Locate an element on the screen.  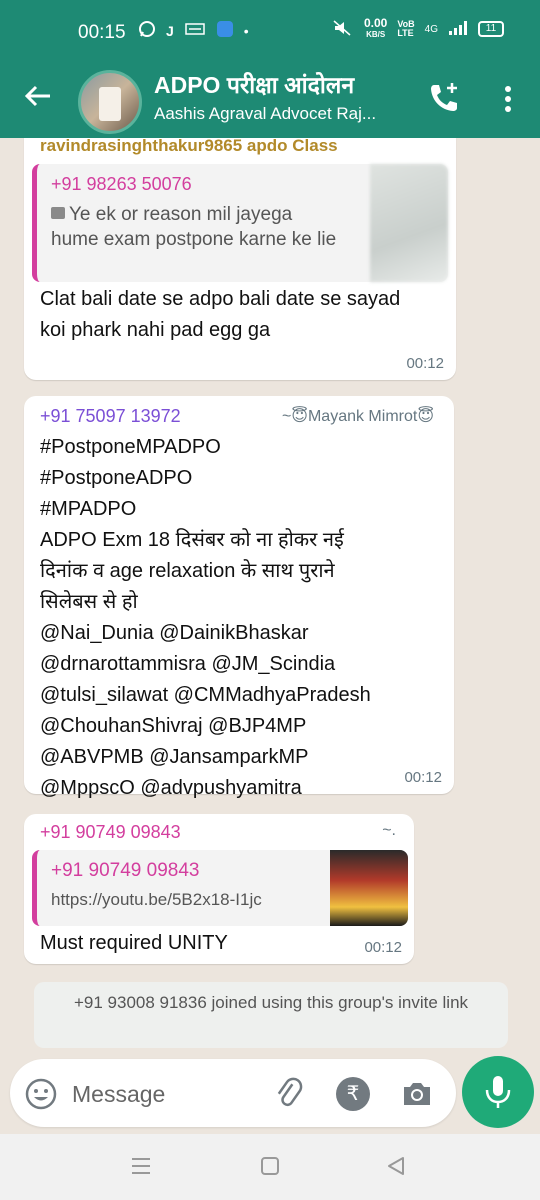
system-icons: 0.00 KB/S VoB LTE 4G 11 is located at coordinates (418, 28).